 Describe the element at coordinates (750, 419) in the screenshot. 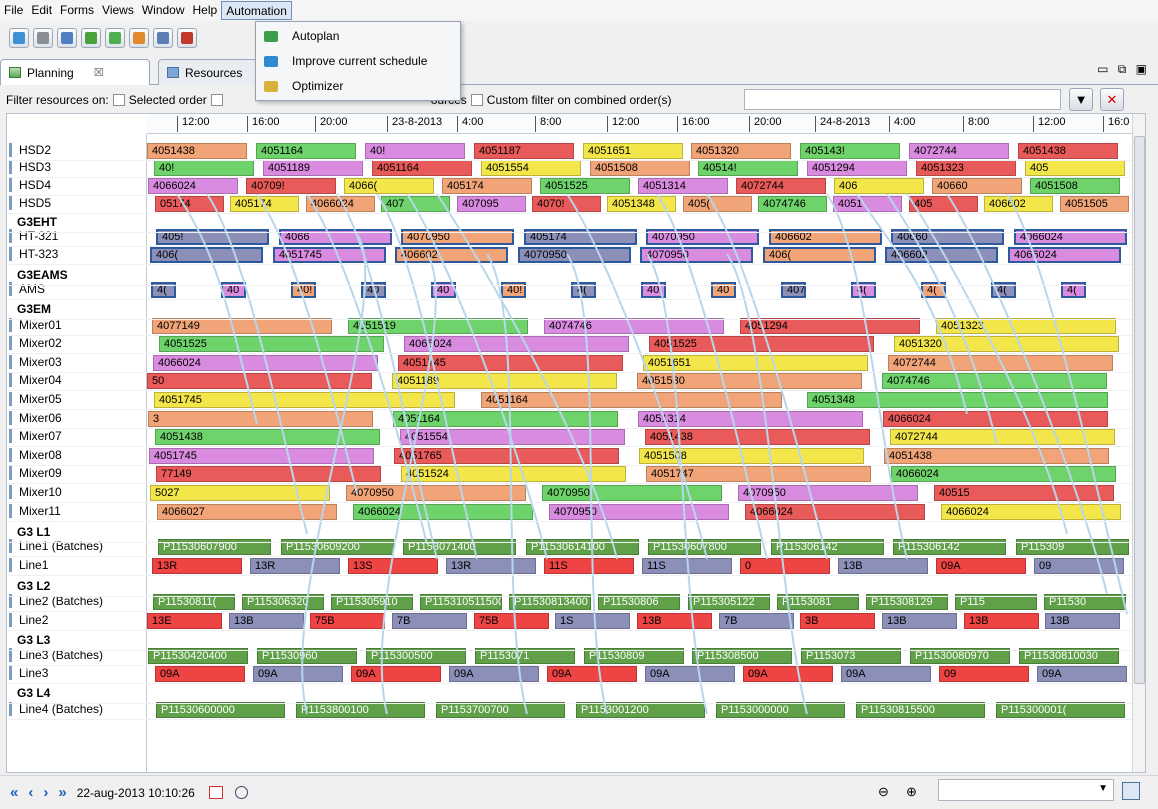

I see `order-bar: 4051314` at that location.